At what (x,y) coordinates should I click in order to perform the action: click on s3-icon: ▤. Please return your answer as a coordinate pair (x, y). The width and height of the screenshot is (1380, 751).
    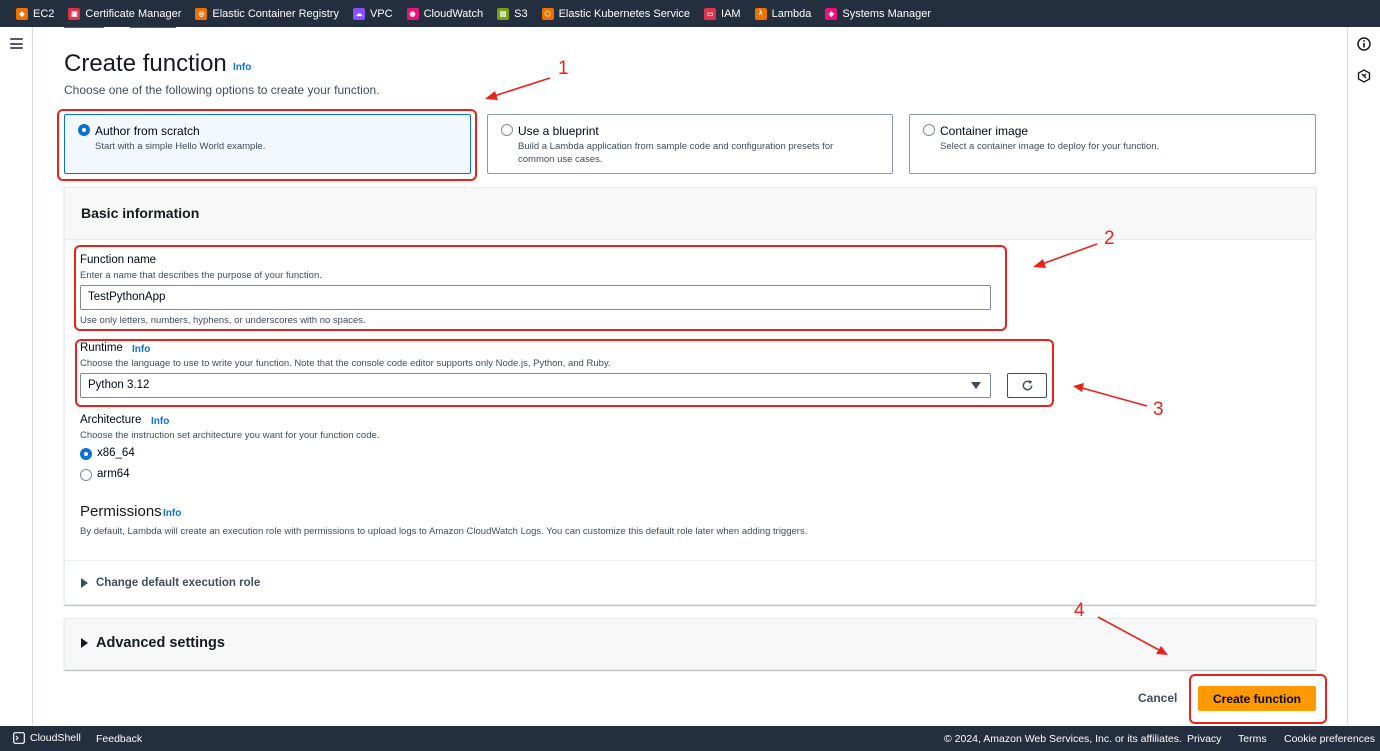
    Looking at the image, I should click on (503, 13).